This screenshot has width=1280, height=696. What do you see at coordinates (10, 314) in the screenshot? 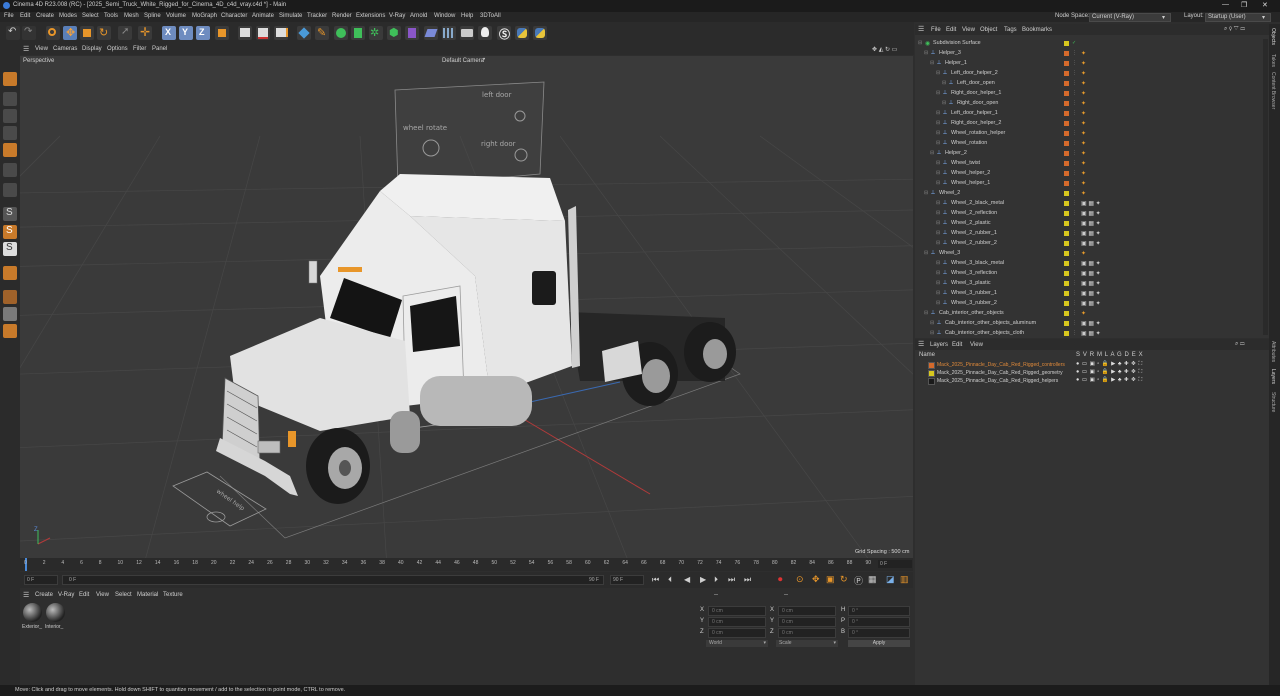
I see `layers-tool-button` at bounding box center [10, 314].